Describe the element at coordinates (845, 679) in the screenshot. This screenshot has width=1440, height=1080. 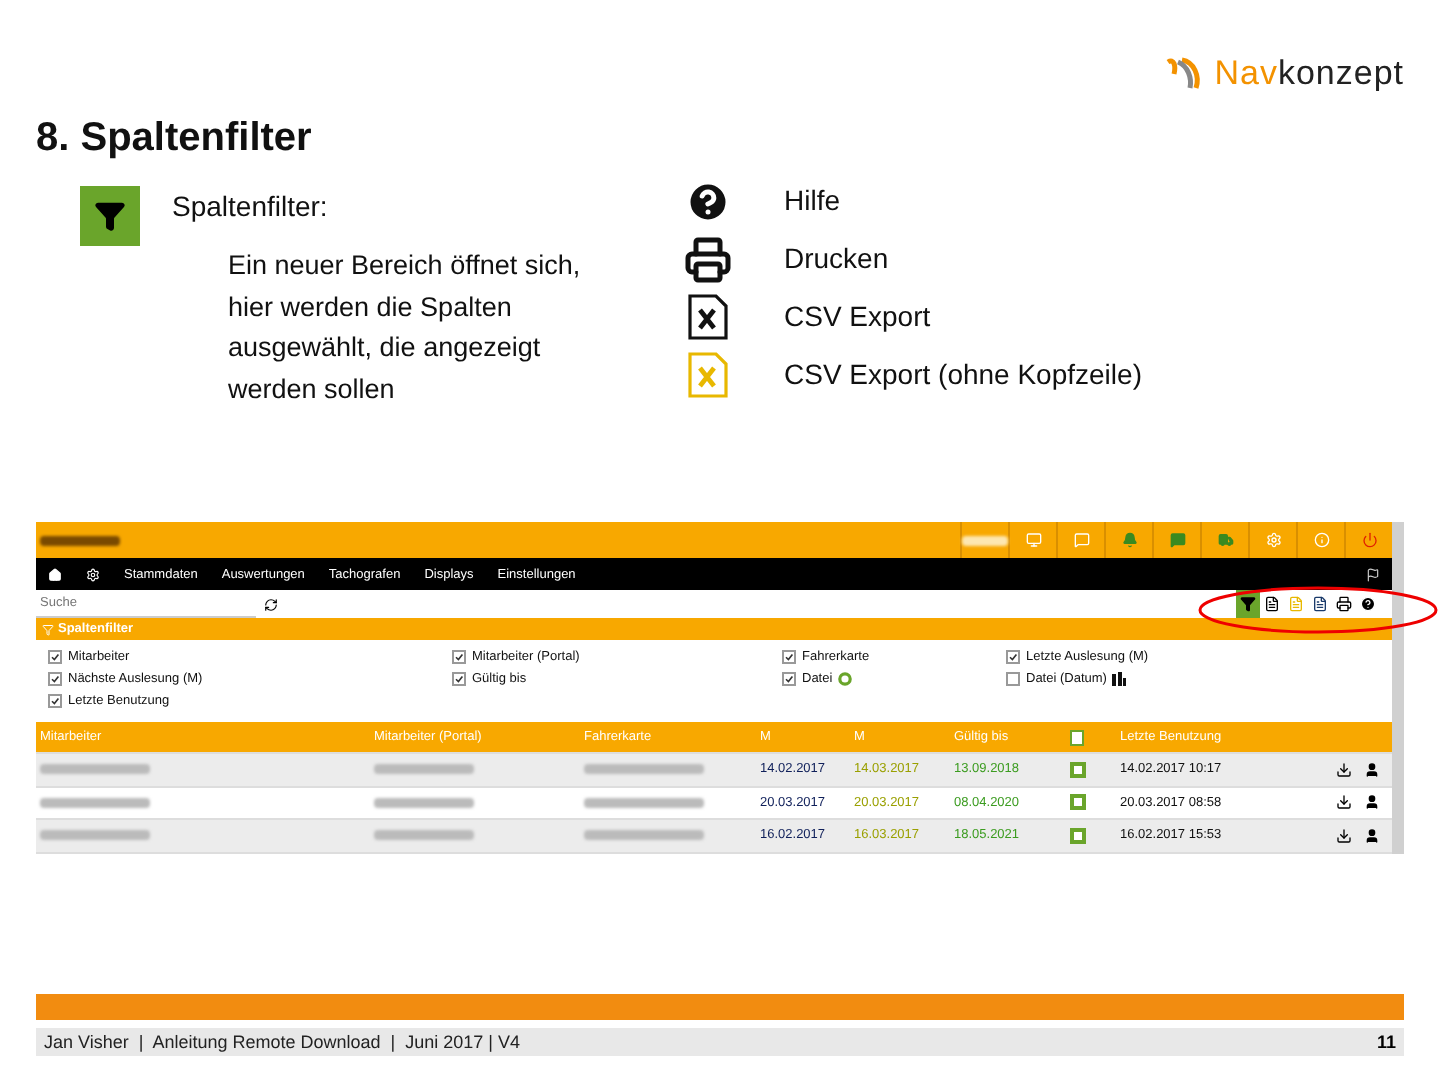
I see `ring-icon` at that location.